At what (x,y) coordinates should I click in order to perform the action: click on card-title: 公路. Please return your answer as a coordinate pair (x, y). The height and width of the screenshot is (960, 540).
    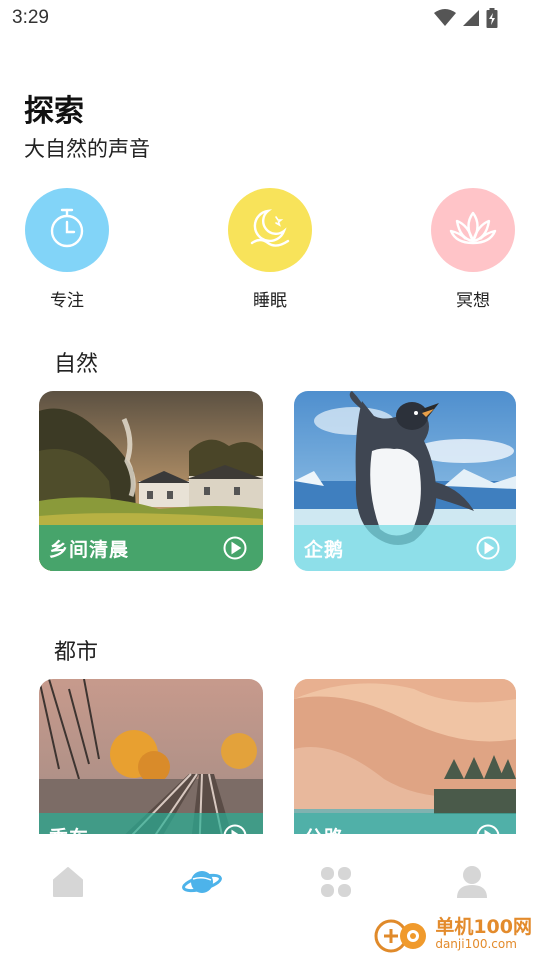
    Looking at the image, I should click on (324, 829).